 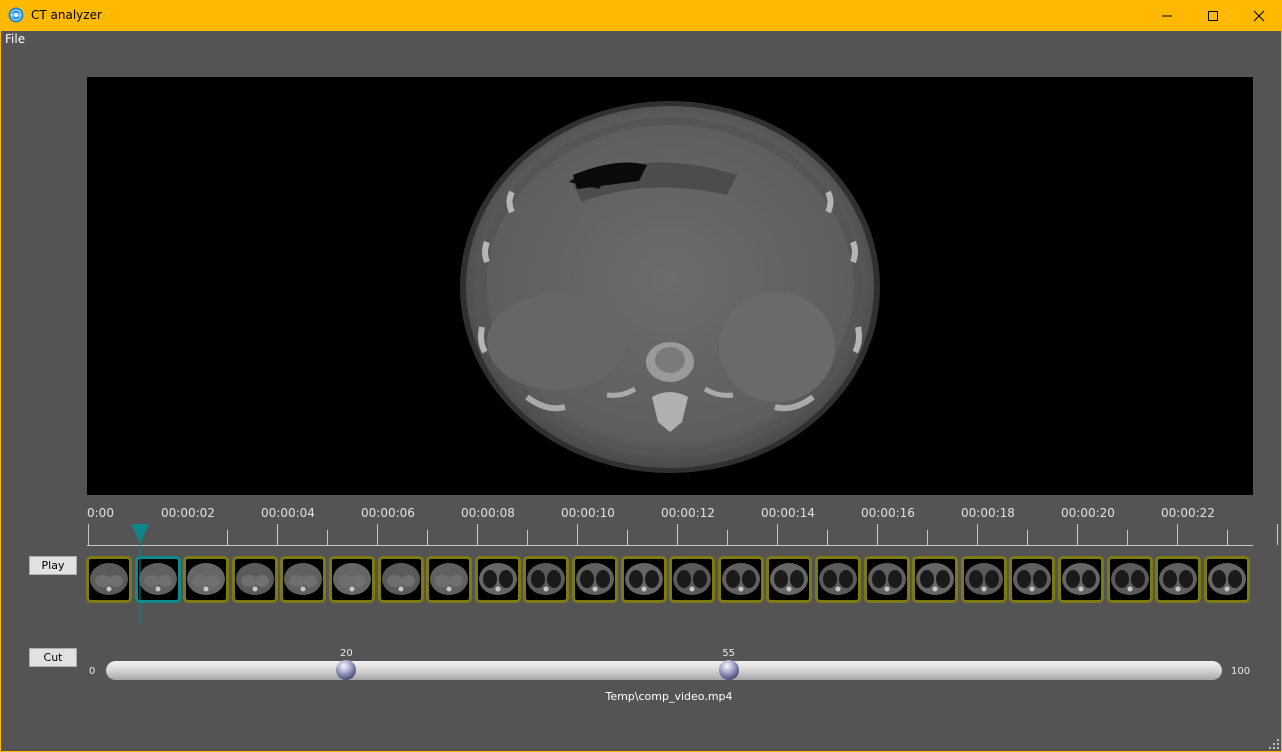 What do you see at coordinates (388, 513) in the screenshot?
I see `tick-label: 00:00:06` at bounding box center [388, 513].